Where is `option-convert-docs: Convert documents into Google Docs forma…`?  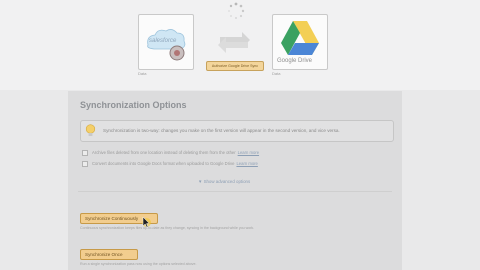
option-convert-docs: Convert documents into Google Docs forma… is located at coordinates (170, 164).